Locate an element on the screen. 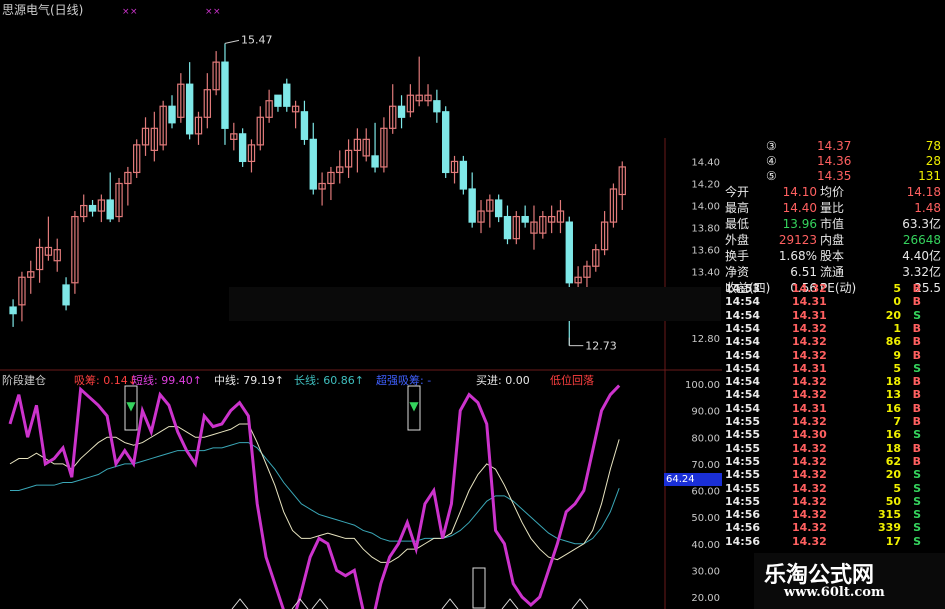 The image size is (945, 609). indicator-tick: 20.00 is located at coordinates (705, 598).